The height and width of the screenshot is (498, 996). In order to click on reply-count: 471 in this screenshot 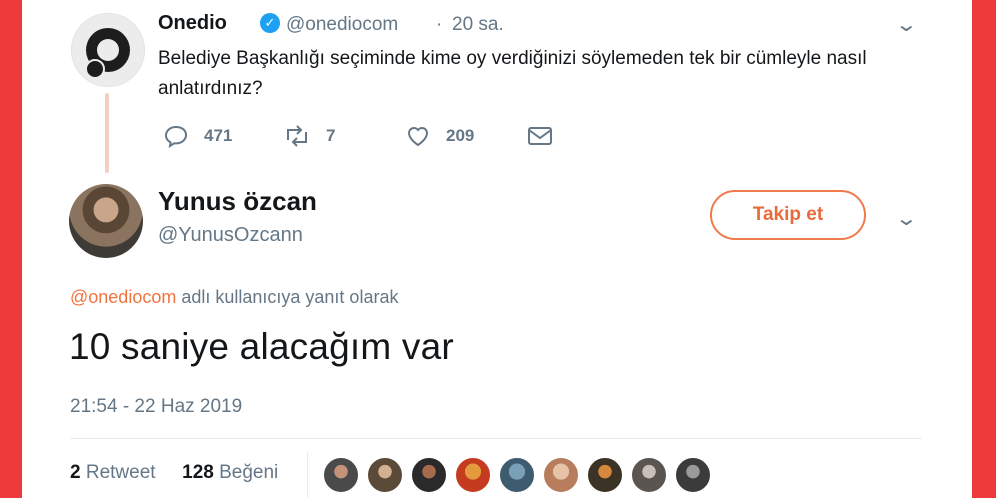, I will do `click(218, 135)`.